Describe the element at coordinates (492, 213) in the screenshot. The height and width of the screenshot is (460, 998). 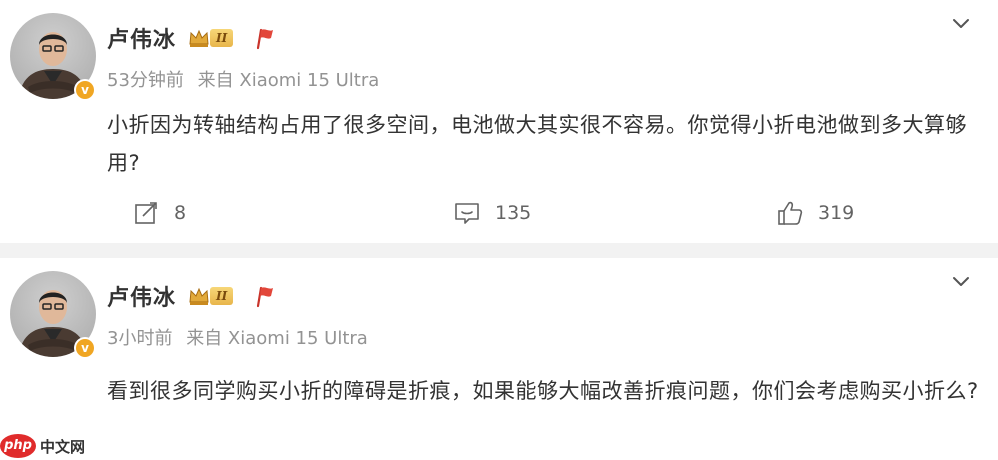
I see `comment-button: 135` at that location.